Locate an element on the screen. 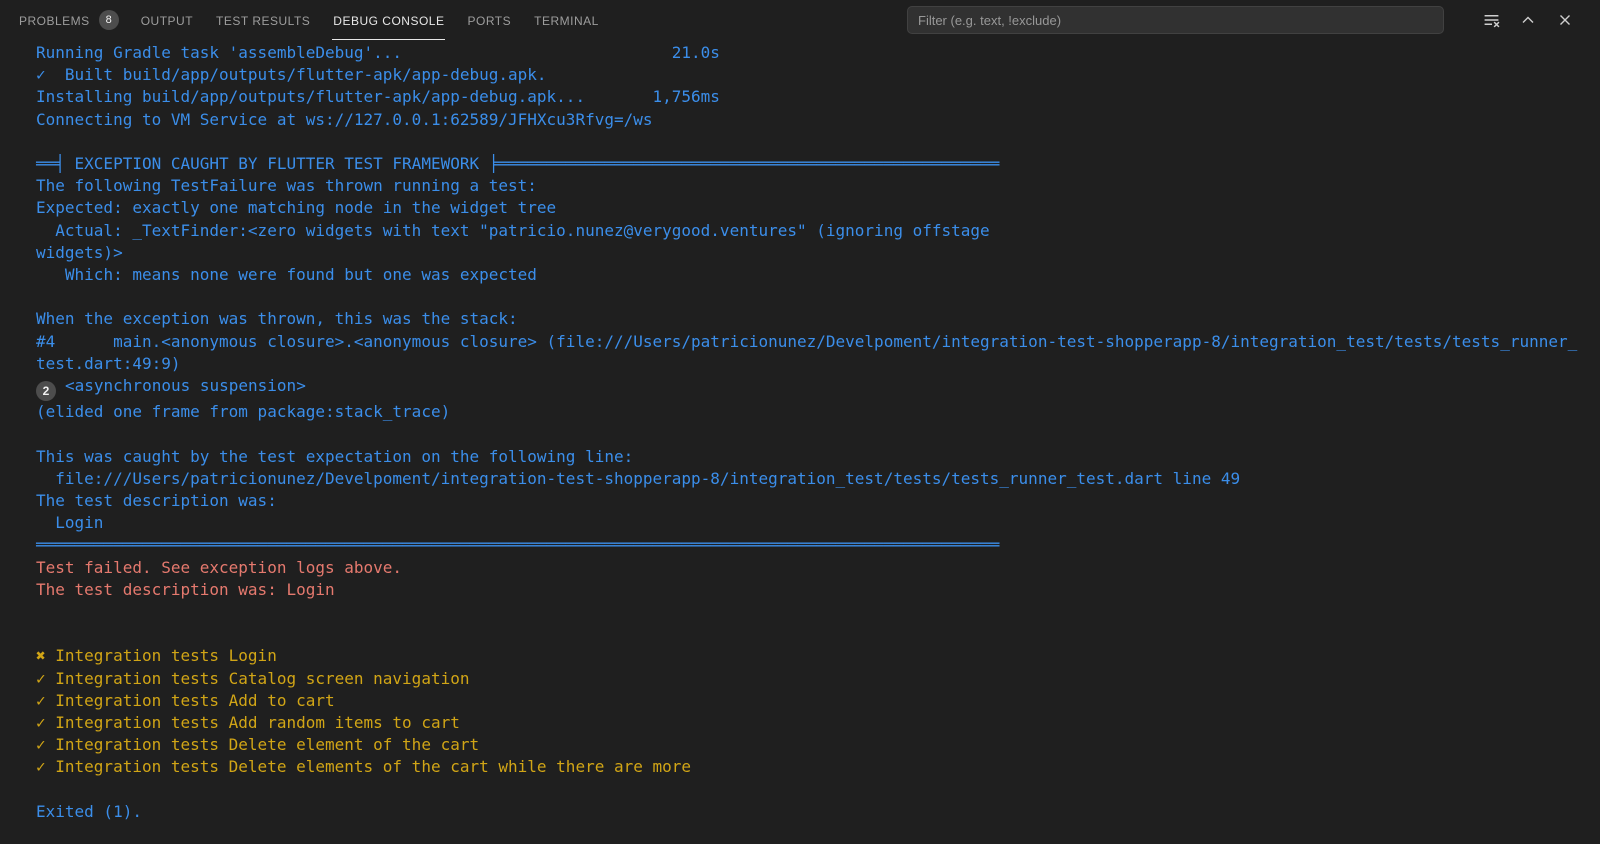  tab-label: PROBLEMS is located at coordinates (54, 20).